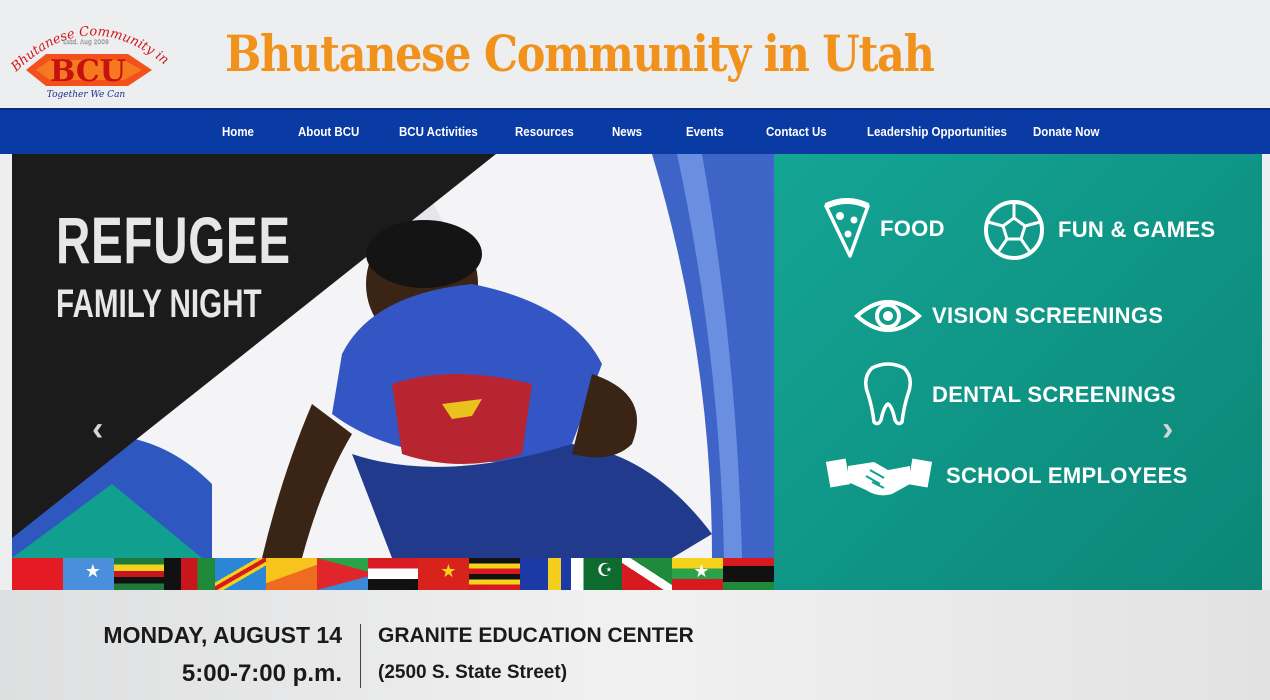 This screenshot has height=700, width=1270. Describe the element at coordinates (647, 574) in the screenshot. I see `flag-burundi-icon` at that location.